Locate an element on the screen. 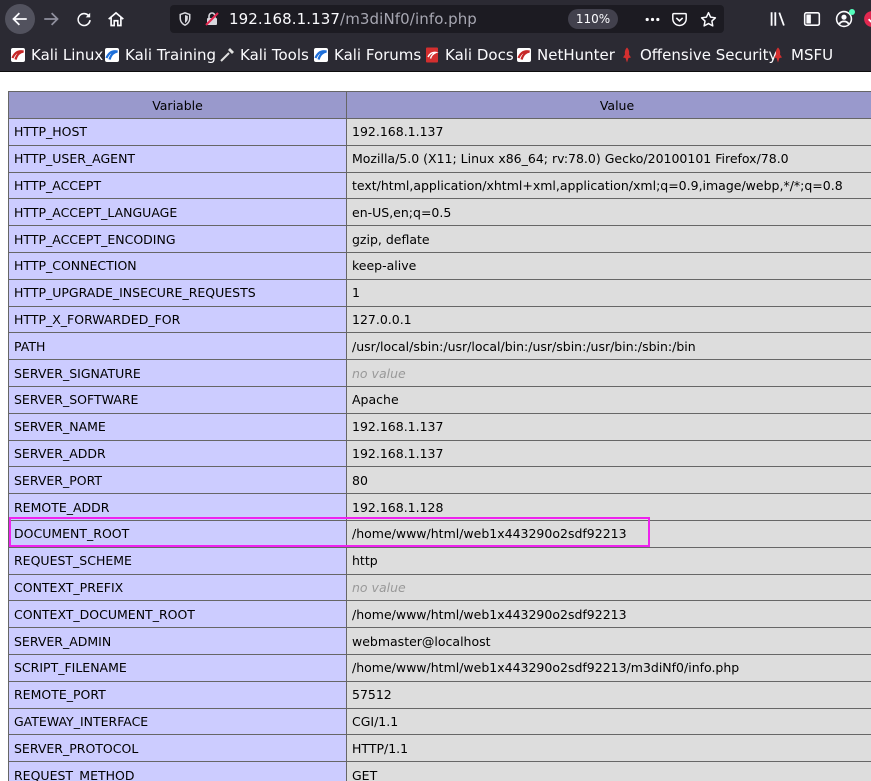 This screenshot has width=871, height=781. browser-navbar: 192.168.1.137/m3diNf0/info.php 110% is located at coordinates (435, 19).